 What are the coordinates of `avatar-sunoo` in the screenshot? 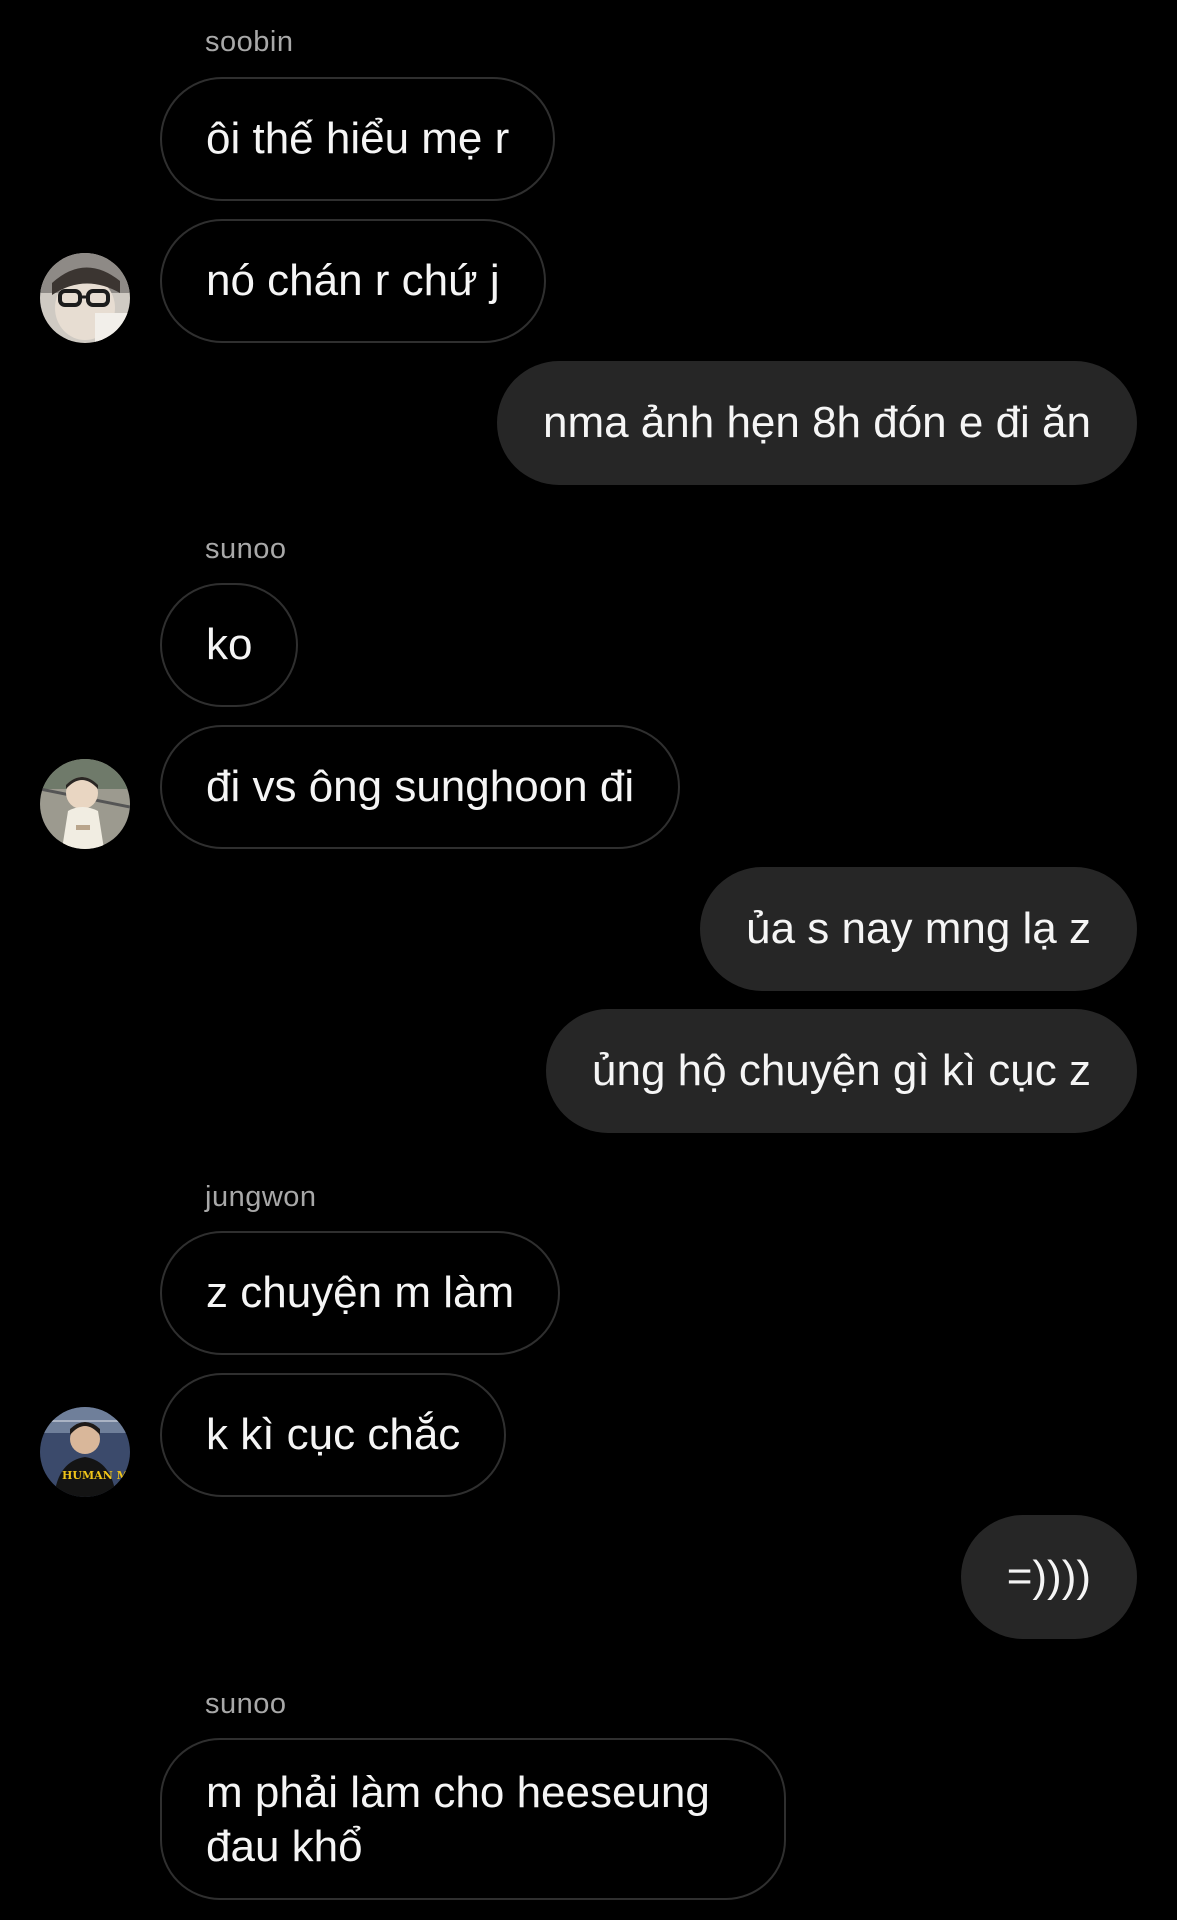 It's located at (85, 804).